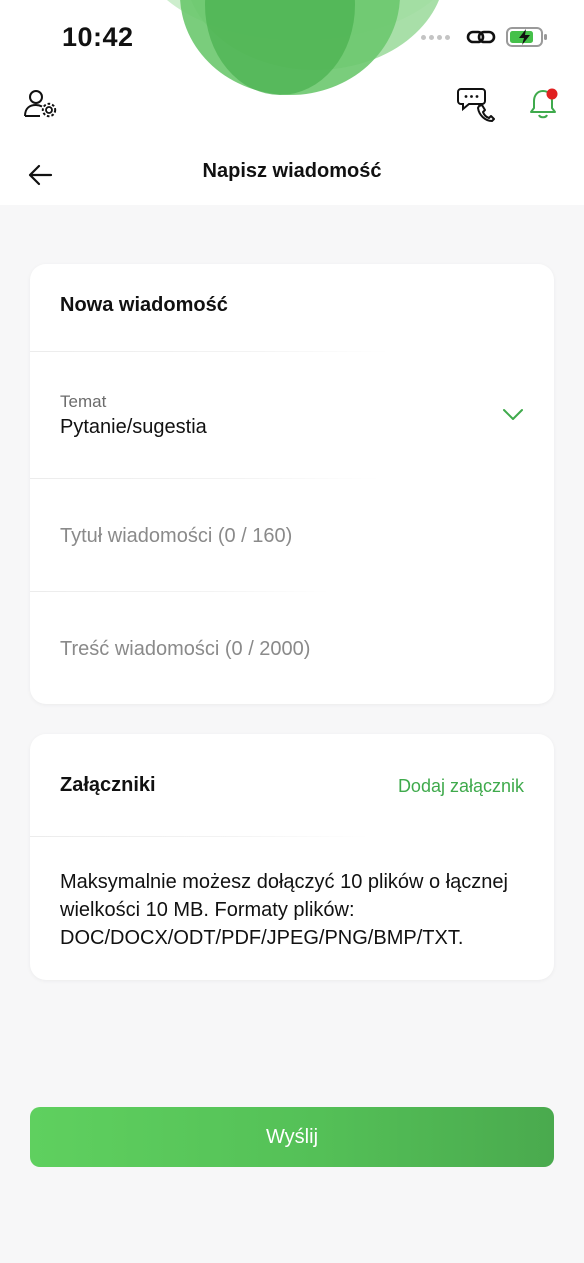 The width and height of the screenshot is (584, 1263). What do you see at coordinates (292, 171) in the screenshot?
I see `page-title: Napisz wiadomość` at bounding box center [292, 171].